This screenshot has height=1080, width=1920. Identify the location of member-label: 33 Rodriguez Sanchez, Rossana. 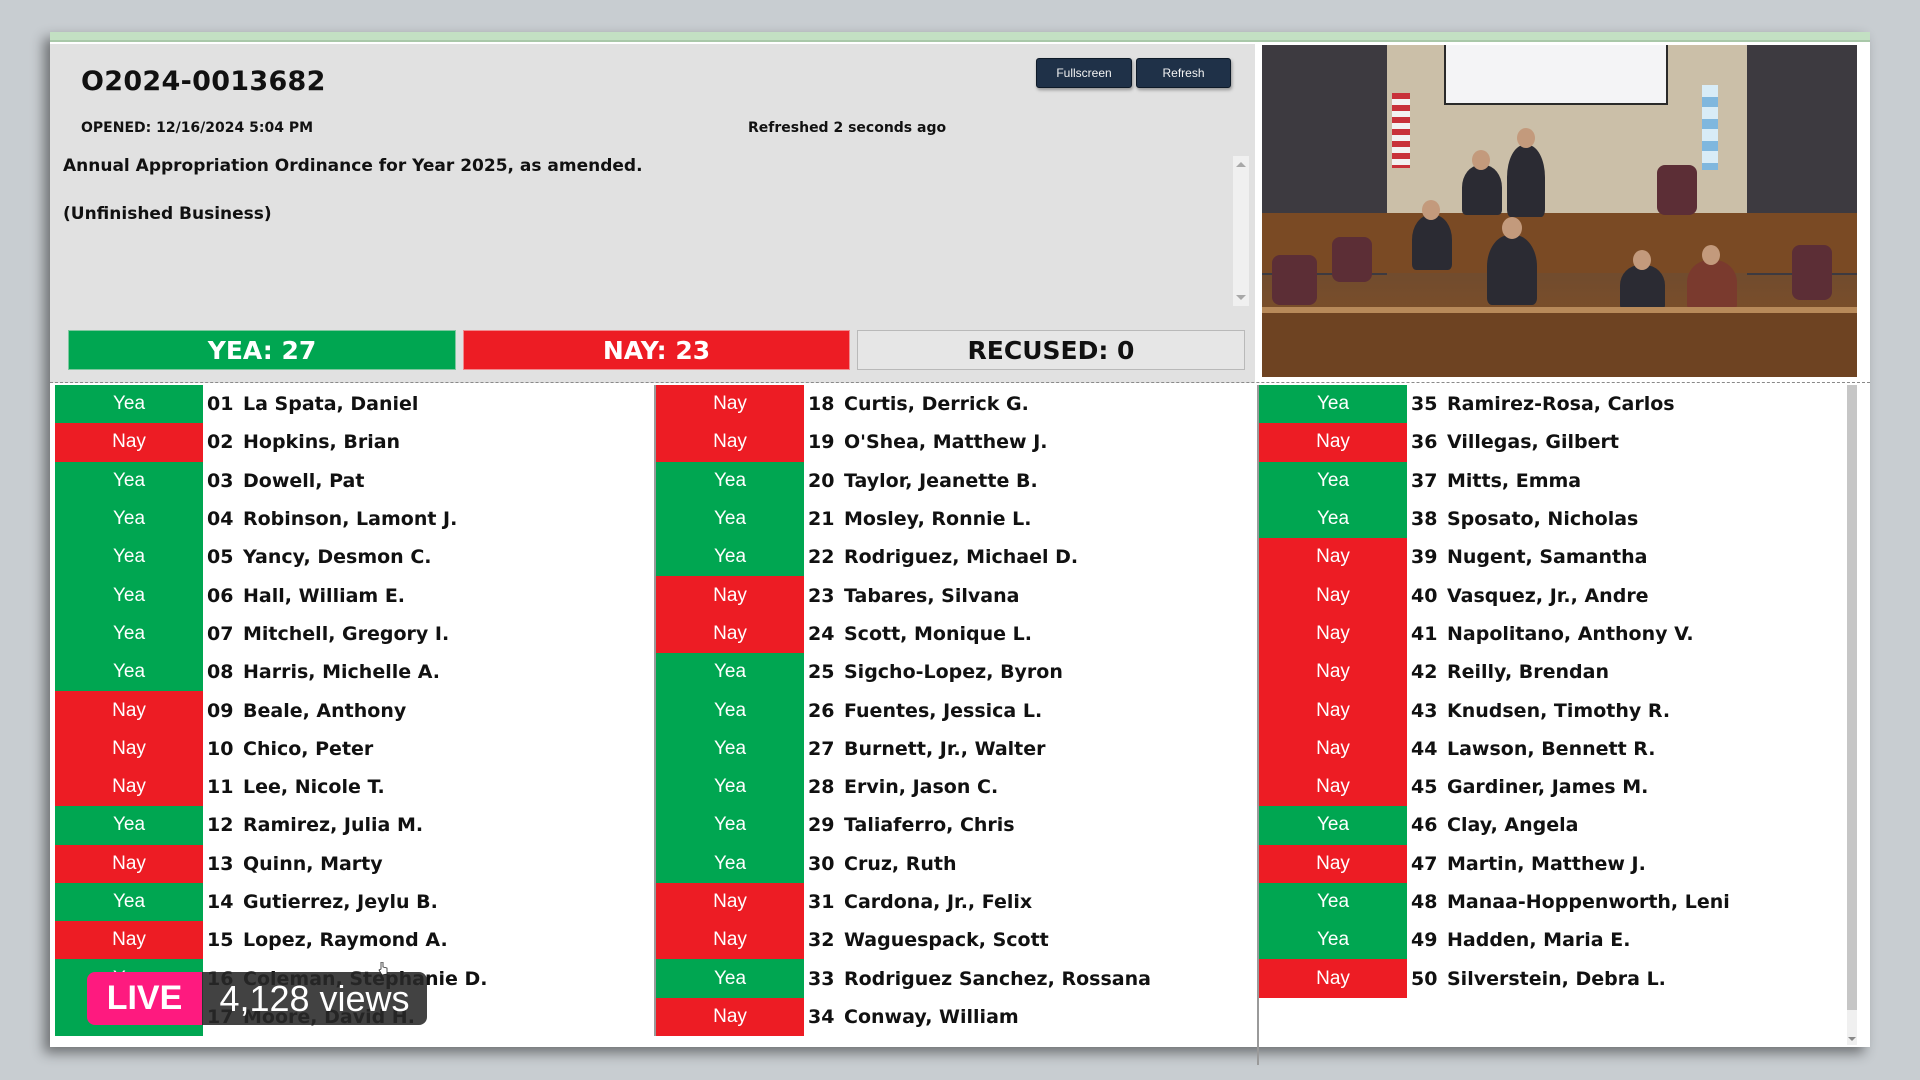
(977, 978).